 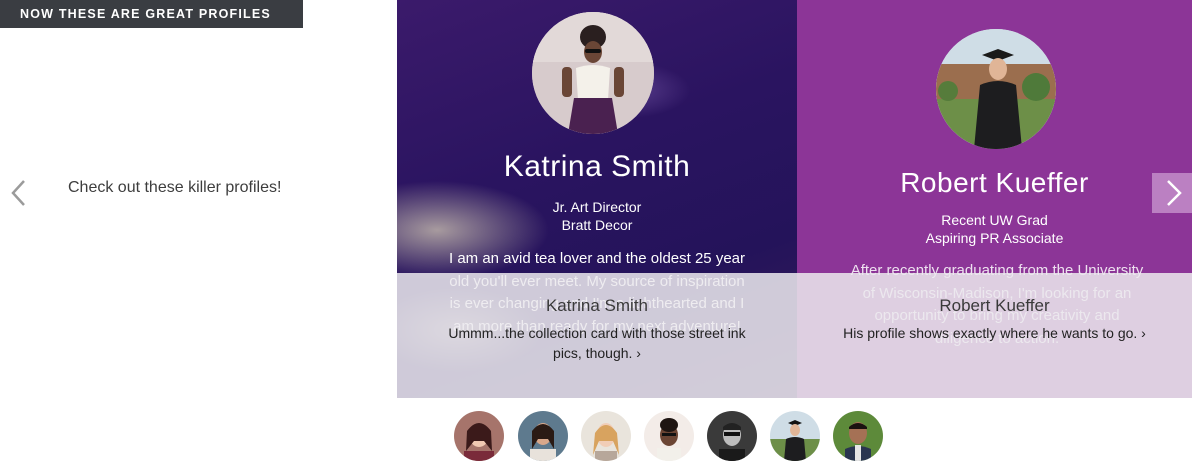 I want to click on profile-role: Jr. Art Director Bratt Decor, so click(x=597, y=216).